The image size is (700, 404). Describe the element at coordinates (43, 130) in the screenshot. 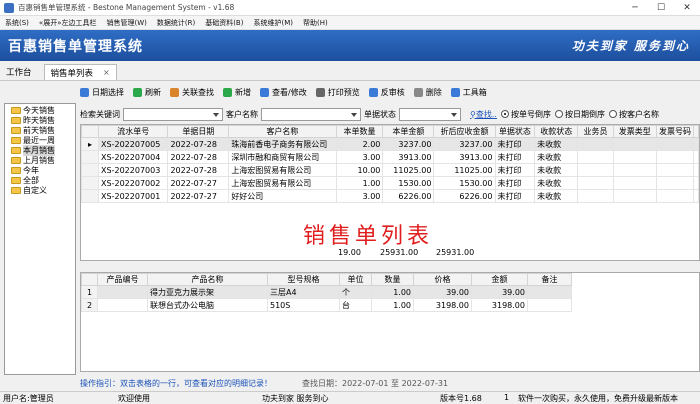

I see `sidebar-item: 前天销售` at that location.